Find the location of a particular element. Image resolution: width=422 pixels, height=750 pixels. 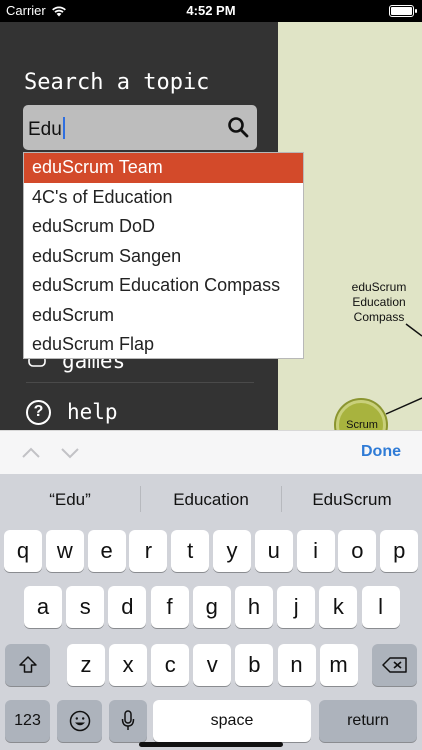

key-u: u is located at coordinates (273, 551).